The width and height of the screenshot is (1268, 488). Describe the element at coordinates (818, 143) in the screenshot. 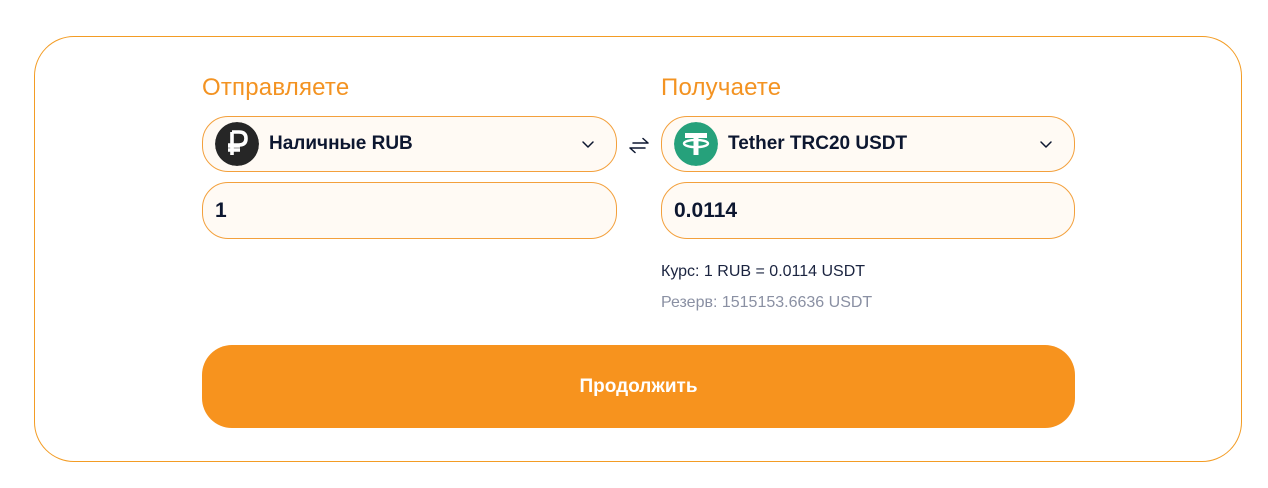

I see `receive-currency-label: Tether TRC20 USDT` at that location.